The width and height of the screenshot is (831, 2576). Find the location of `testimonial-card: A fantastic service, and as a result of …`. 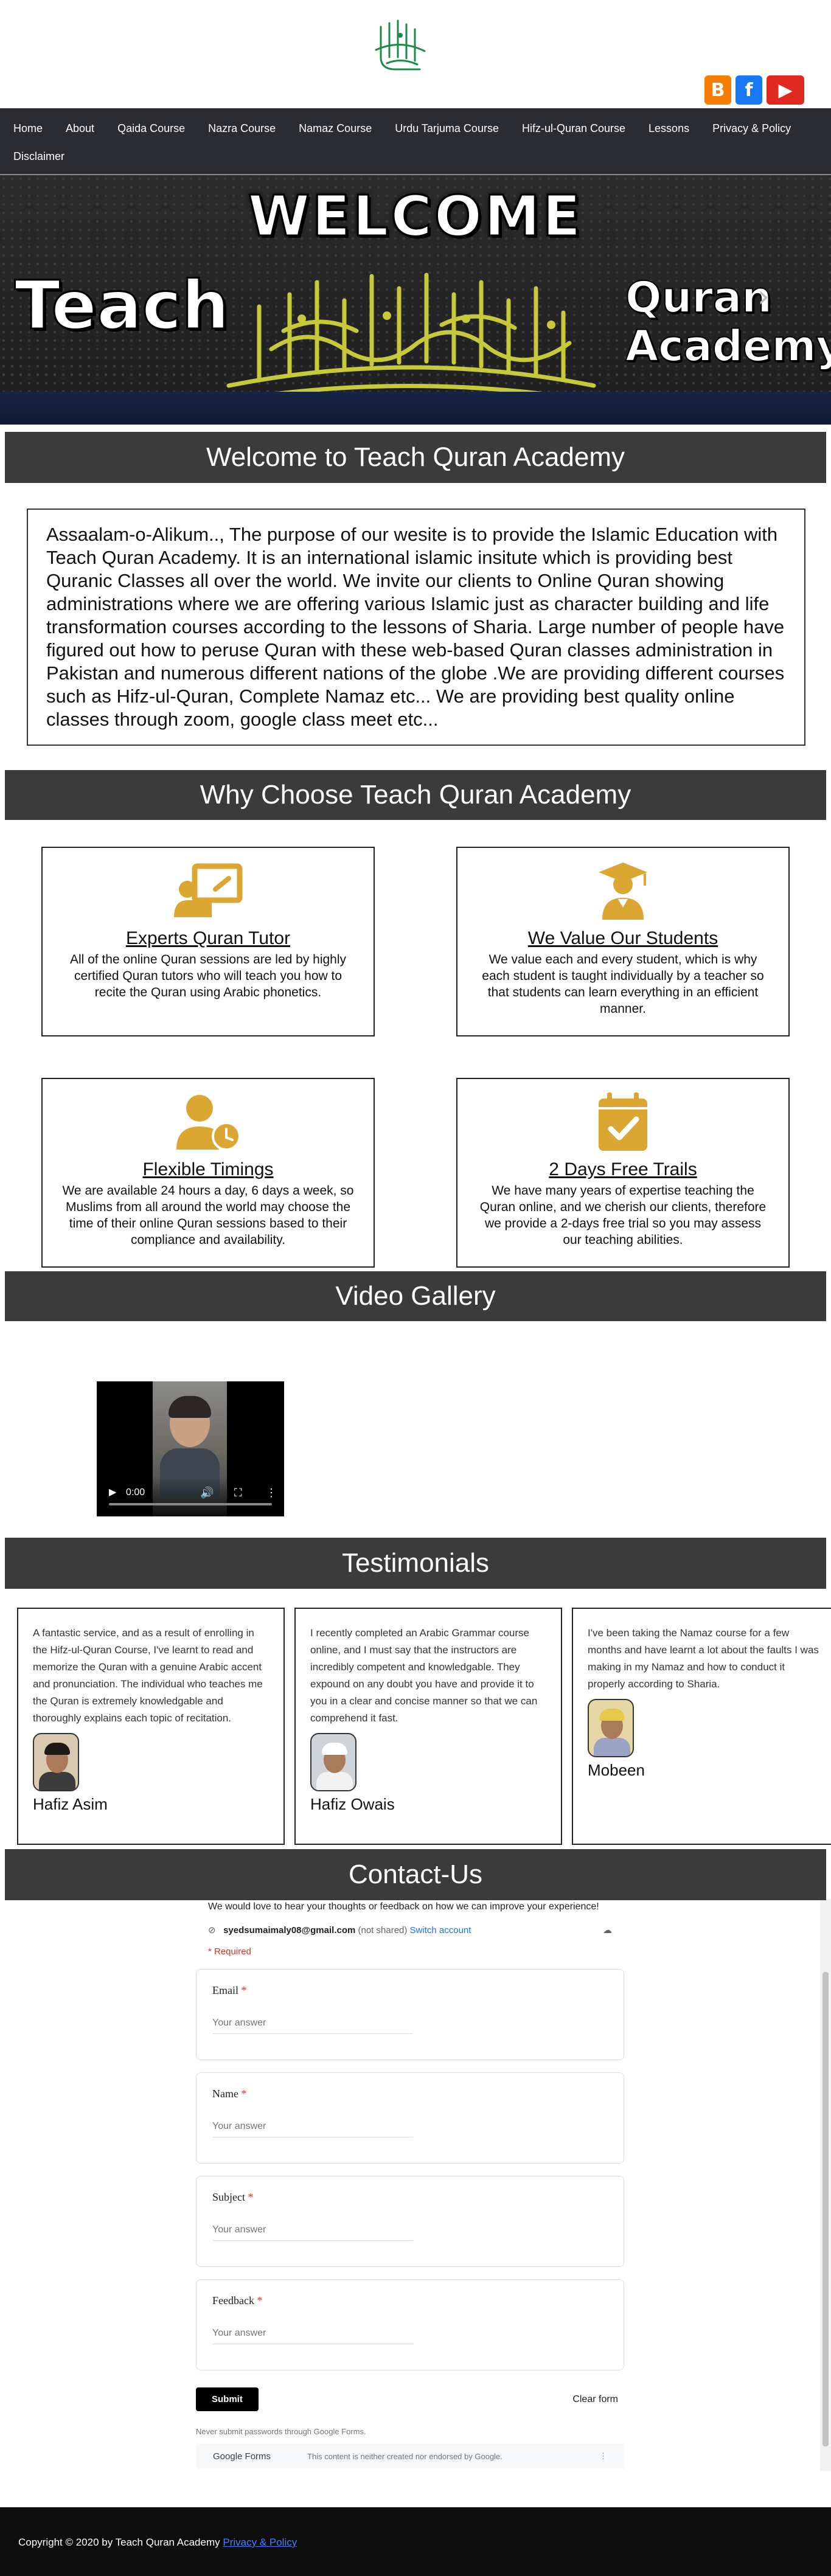

testimonial-card: A fantastic service, and as a result of … is located at coordinates (151, 1726).